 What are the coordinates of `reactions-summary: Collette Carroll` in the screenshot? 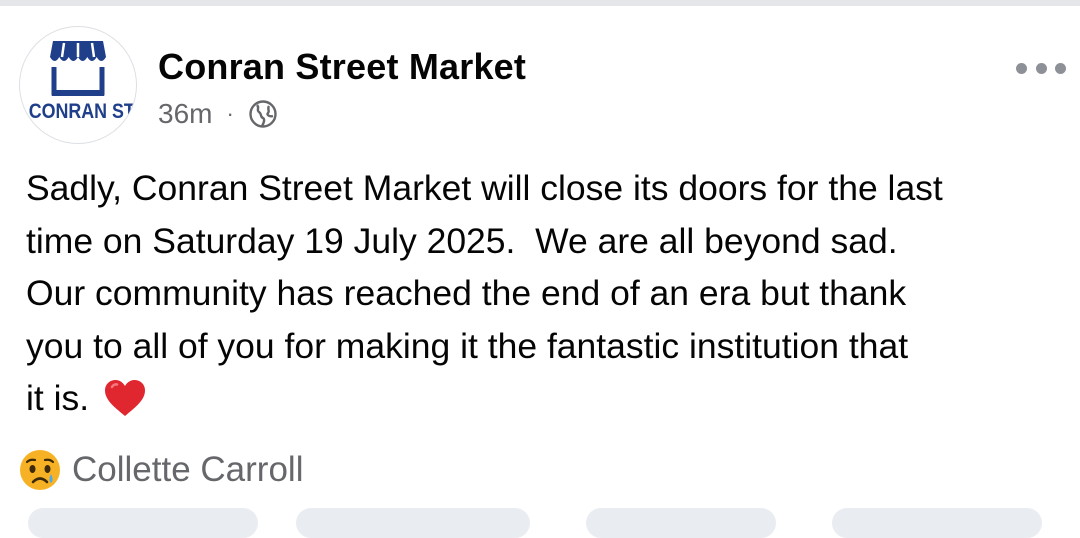 It's located at (160, 470).